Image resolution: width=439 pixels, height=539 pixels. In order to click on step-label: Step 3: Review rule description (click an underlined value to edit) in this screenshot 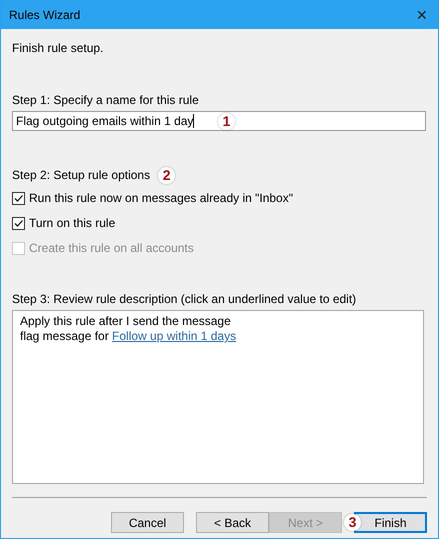, I will do `click(185, 299)`.